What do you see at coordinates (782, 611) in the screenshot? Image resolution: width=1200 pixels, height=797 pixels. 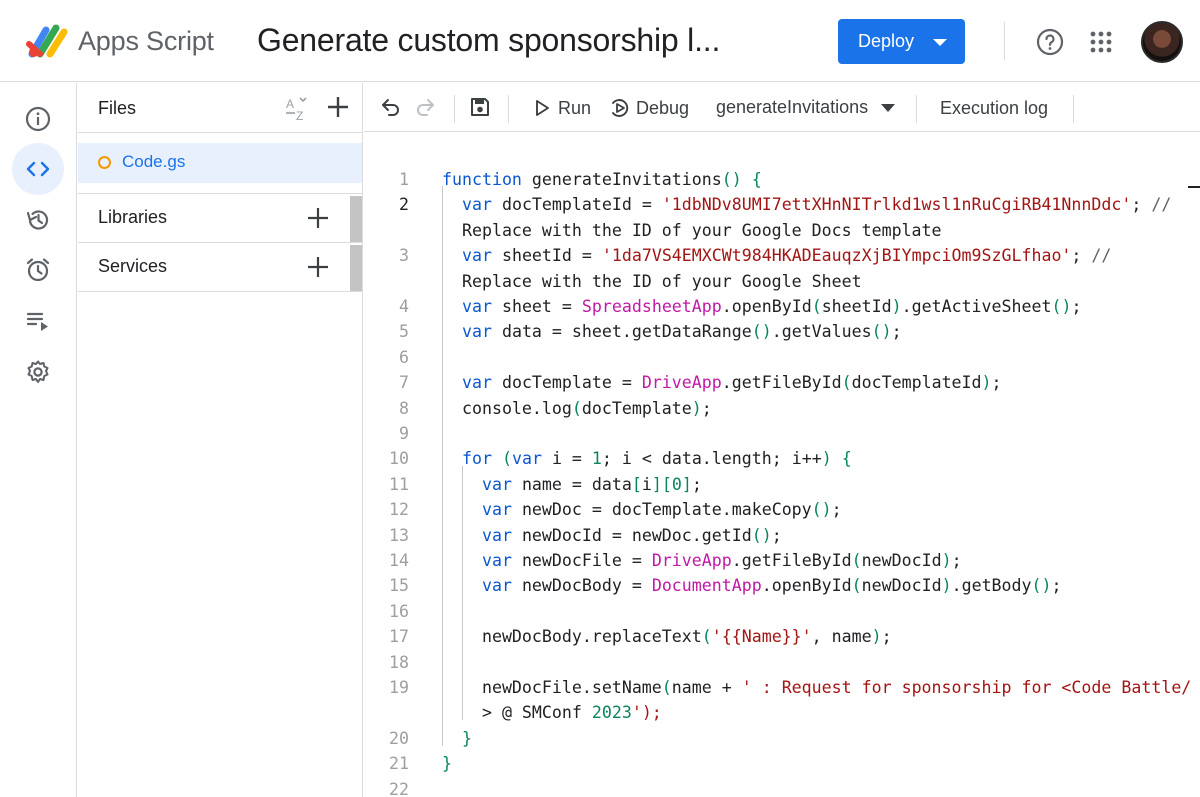 I see `code-line: 16` at bounding box center [782, 611].